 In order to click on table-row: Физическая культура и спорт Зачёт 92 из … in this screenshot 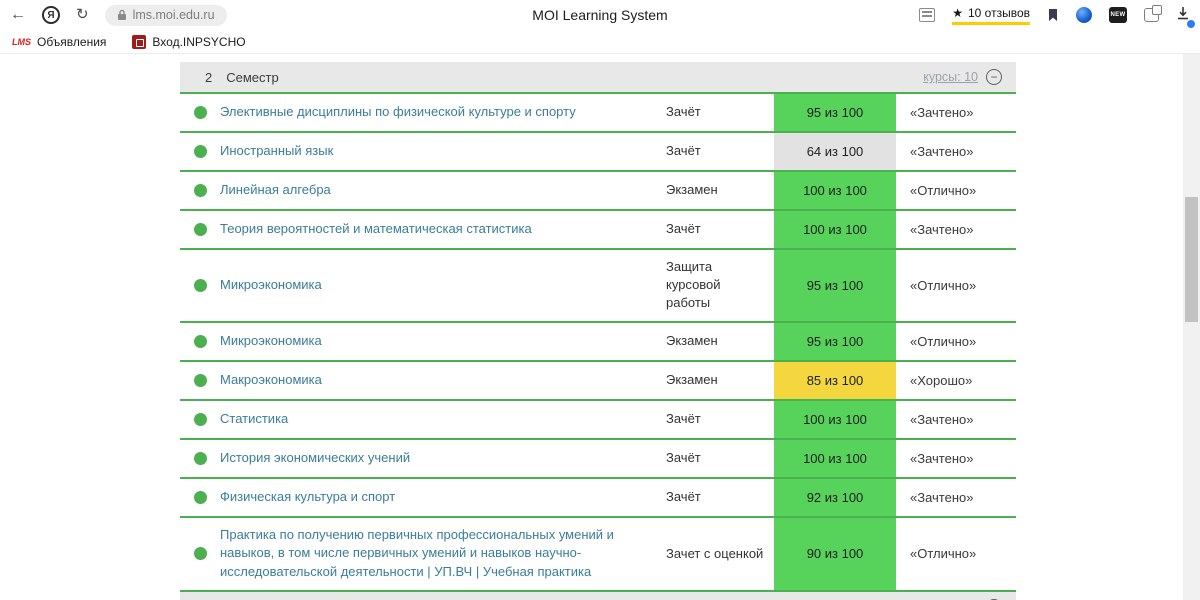, I will do `click(598, 498)`.